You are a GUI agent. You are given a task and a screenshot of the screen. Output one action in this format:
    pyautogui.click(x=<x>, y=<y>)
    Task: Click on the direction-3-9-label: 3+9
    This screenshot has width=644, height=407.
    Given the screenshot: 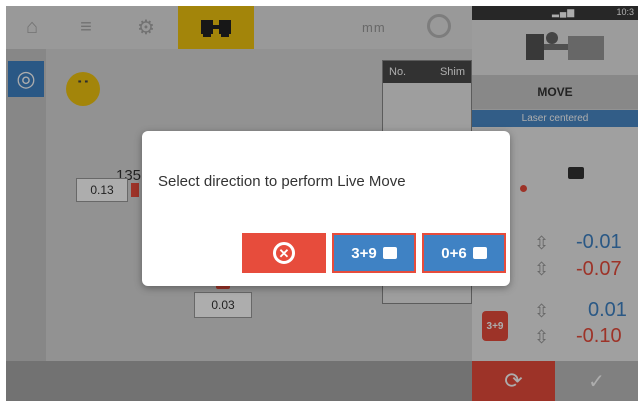 What is the action you would take?
    pyautogui.click(x=364, y=253)
    